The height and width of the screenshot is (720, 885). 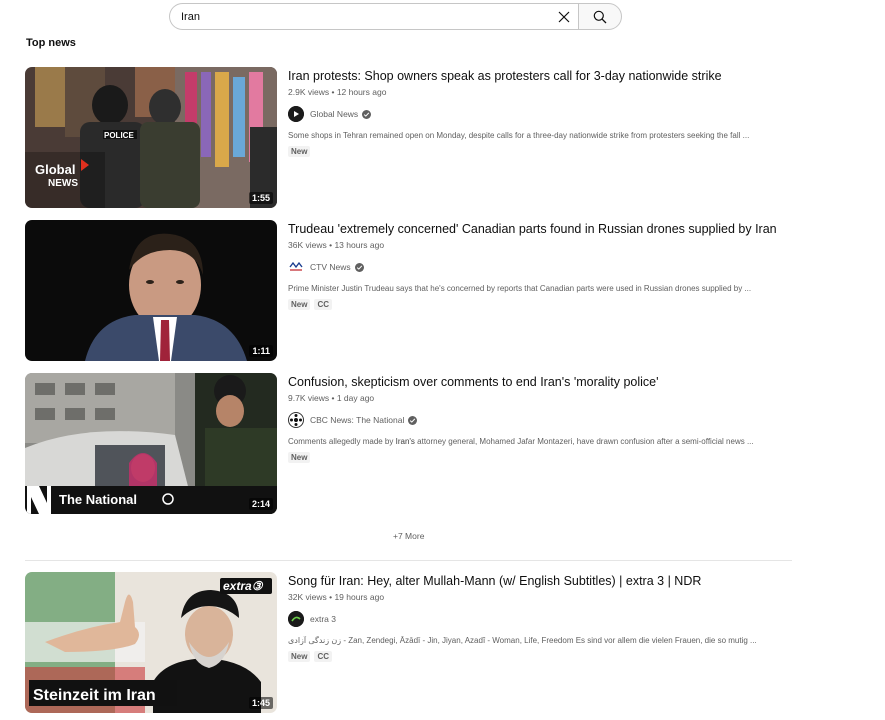 I want to click on thumb-text-global: Global, so click(x=55, y=169).